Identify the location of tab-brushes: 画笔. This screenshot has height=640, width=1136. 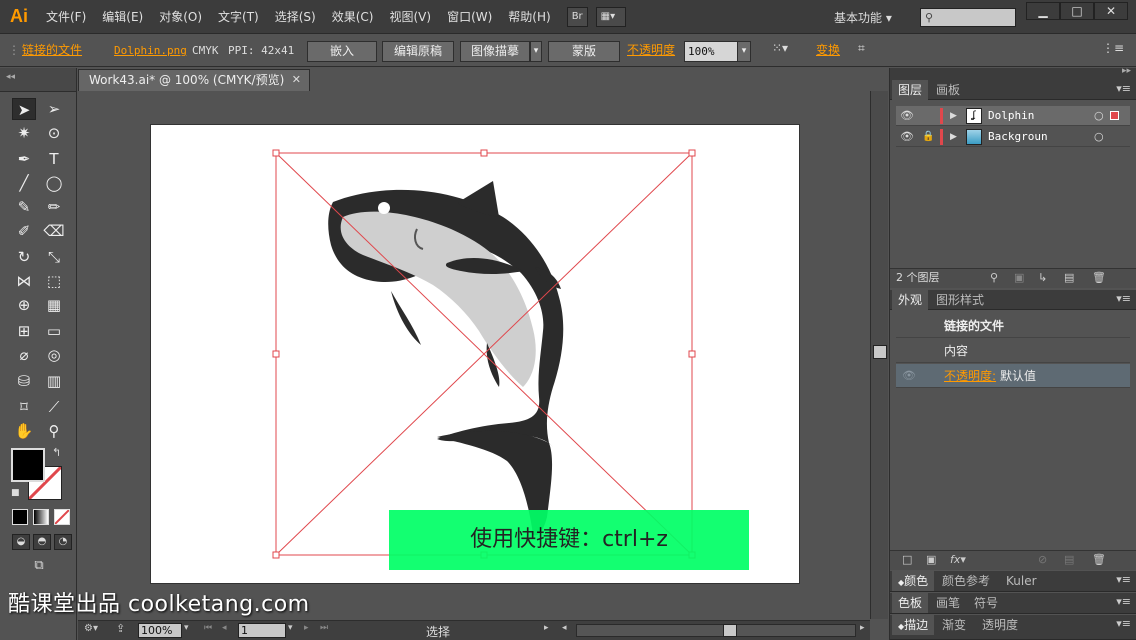
(948, 603).